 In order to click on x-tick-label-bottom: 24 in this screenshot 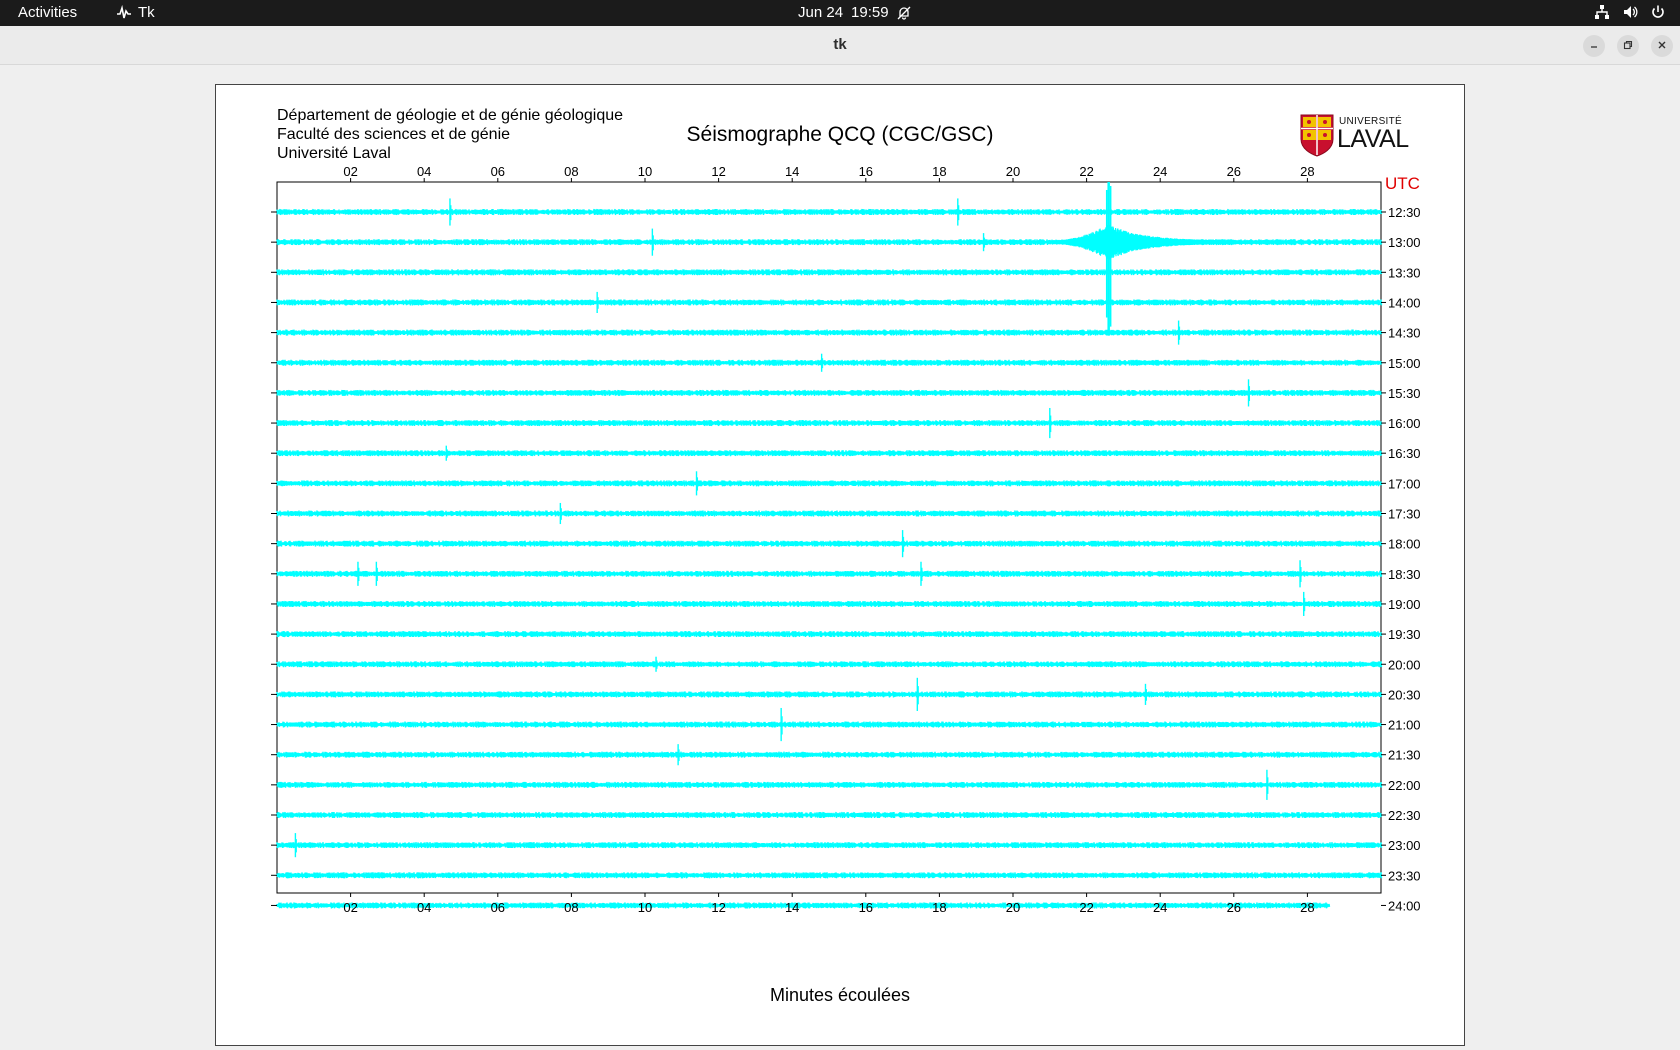, I will do `click(1160, 907)`.